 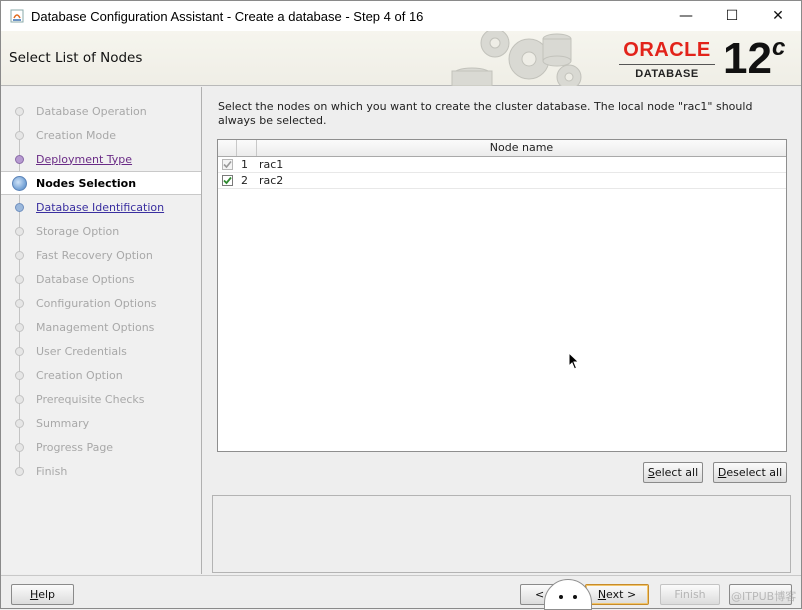 I want to click on nav-step-management-options: Management Options, so click(x=101, y=327).